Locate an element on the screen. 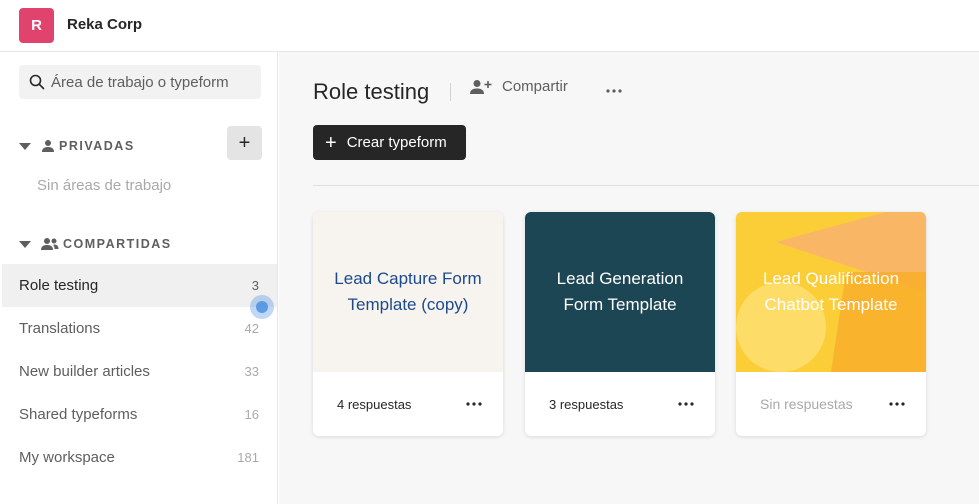 Image resolution: width=979 pixels, height=504 pixels. create-typeform-button: + Crear typeform is located at coordinates (389, 142).